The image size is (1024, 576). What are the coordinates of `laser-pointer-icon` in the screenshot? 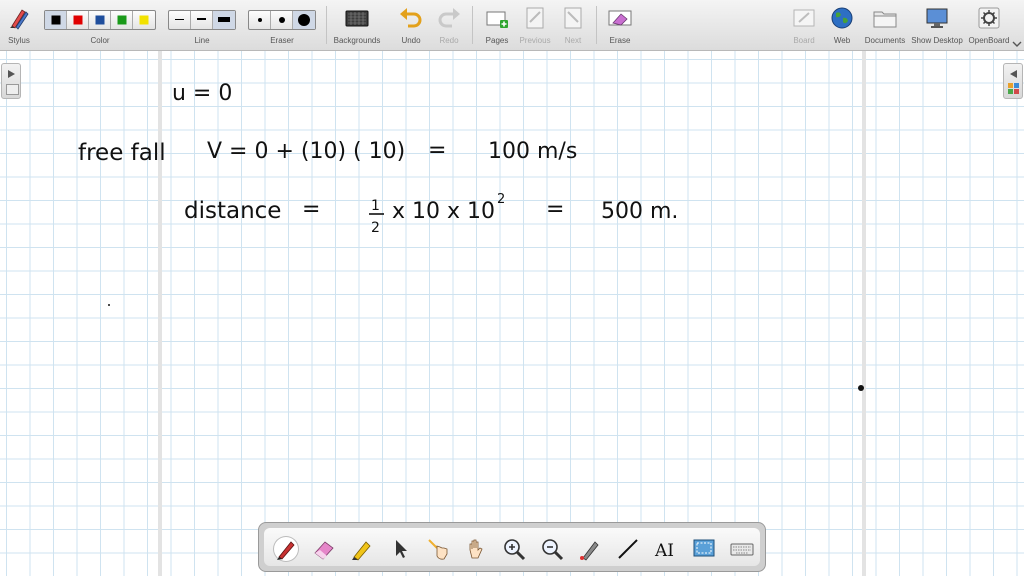 It's located at (589, 551).